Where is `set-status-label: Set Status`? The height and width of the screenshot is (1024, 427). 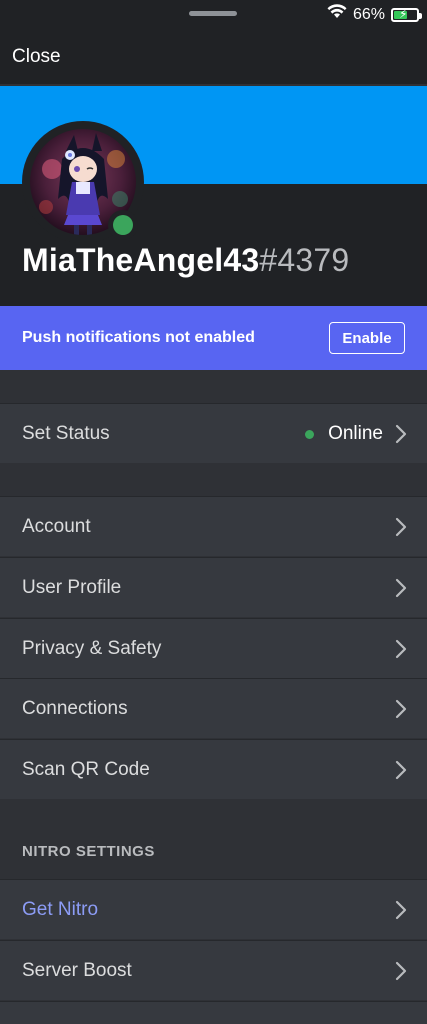
set-status-label: Set Status is located at coordinates (66, 433).